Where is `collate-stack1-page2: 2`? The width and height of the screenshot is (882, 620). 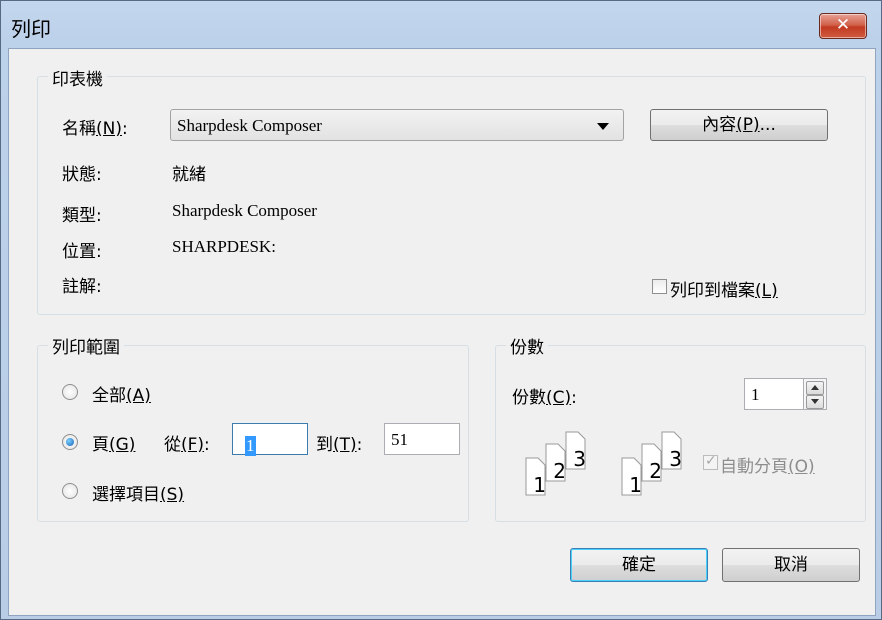 collate-stack1-page2: 2 is located at coordinates (559, 471).